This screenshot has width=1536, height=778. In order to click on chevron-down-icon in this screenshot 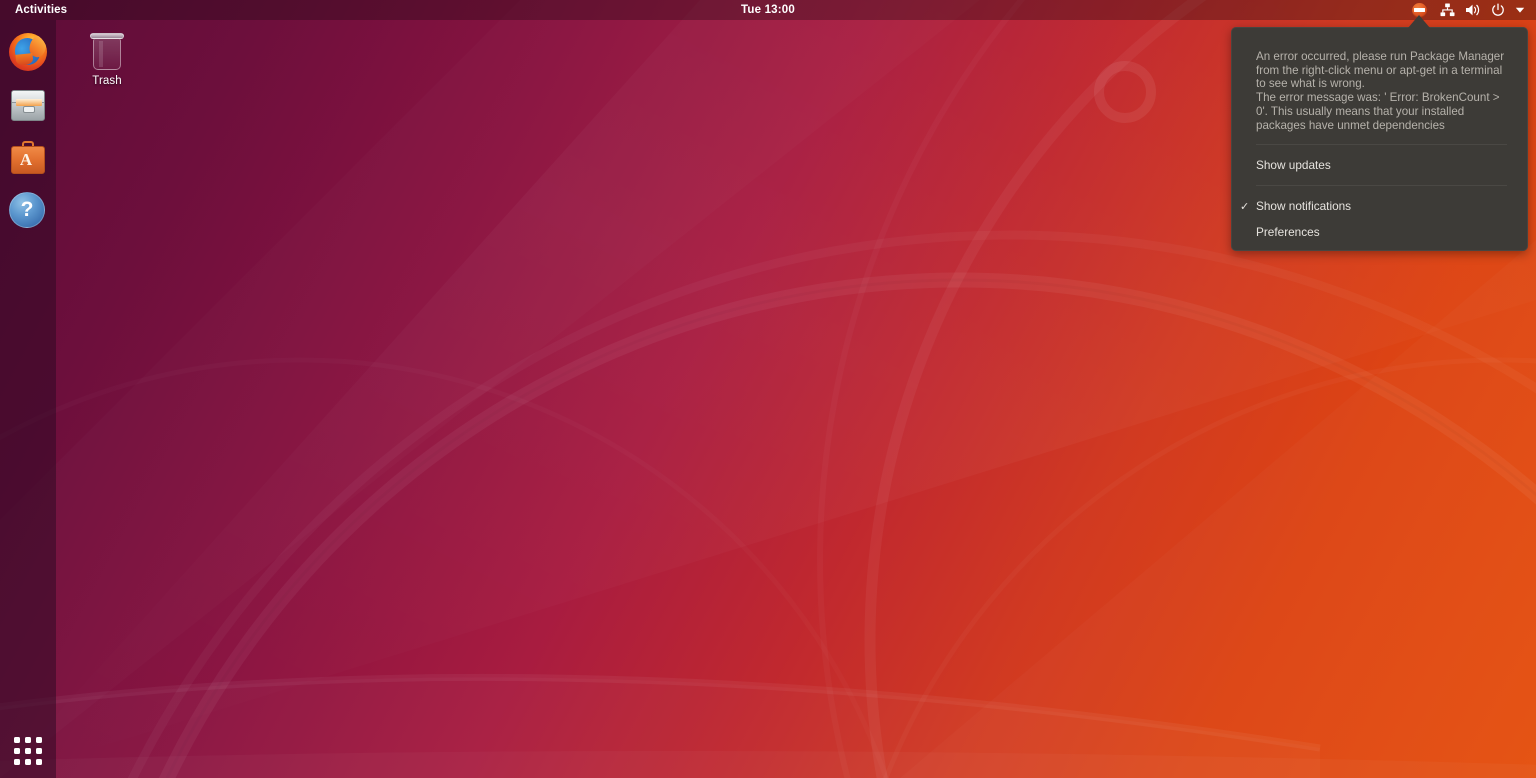, I will do `click(1520, 10)`.